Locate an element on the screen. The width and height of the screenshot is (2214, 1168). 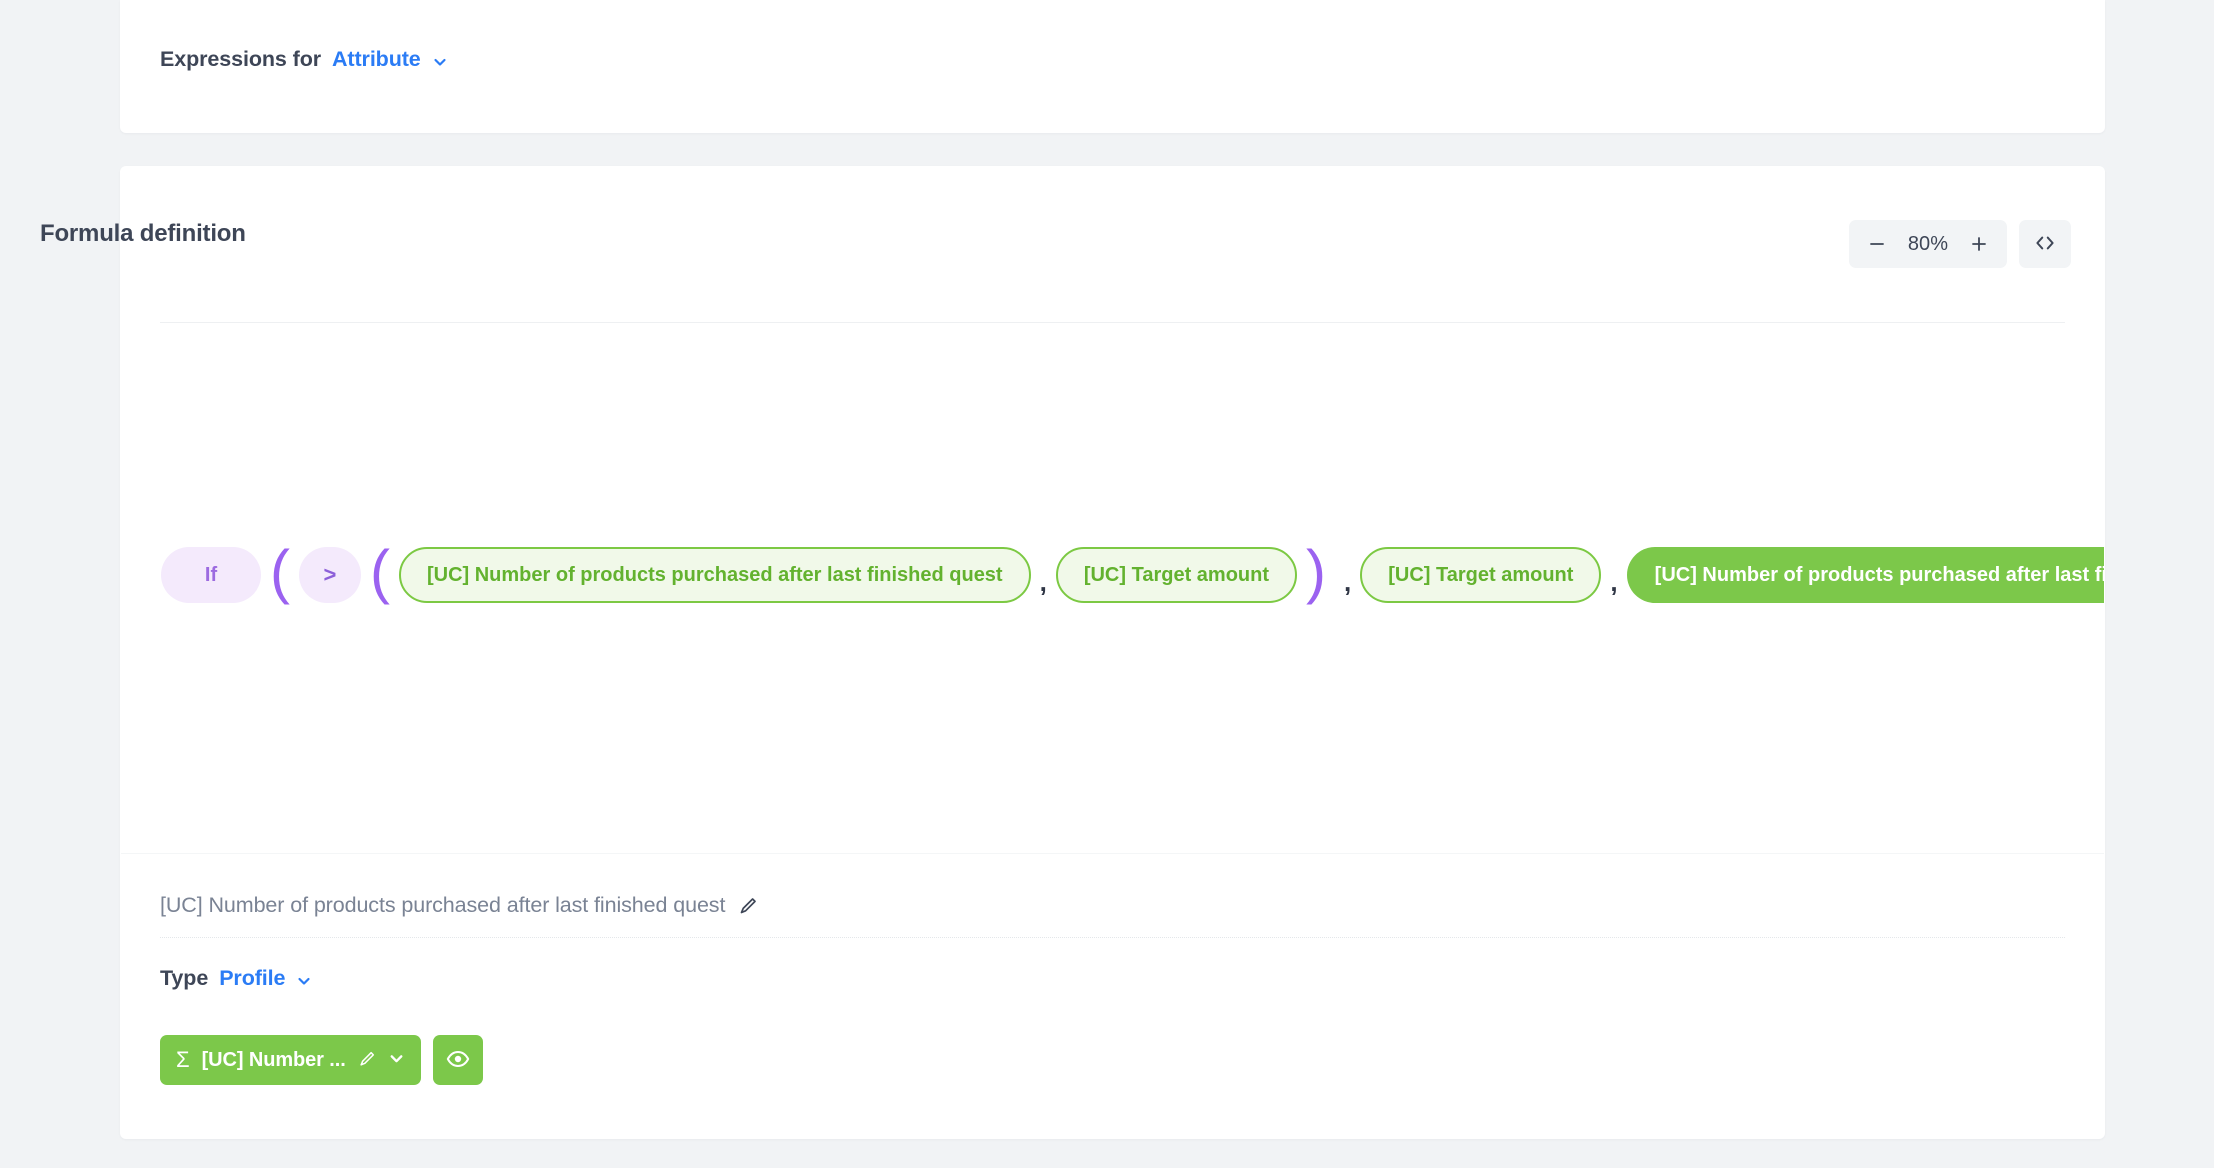
type-select: Profile is located at coordinates (252, 978).